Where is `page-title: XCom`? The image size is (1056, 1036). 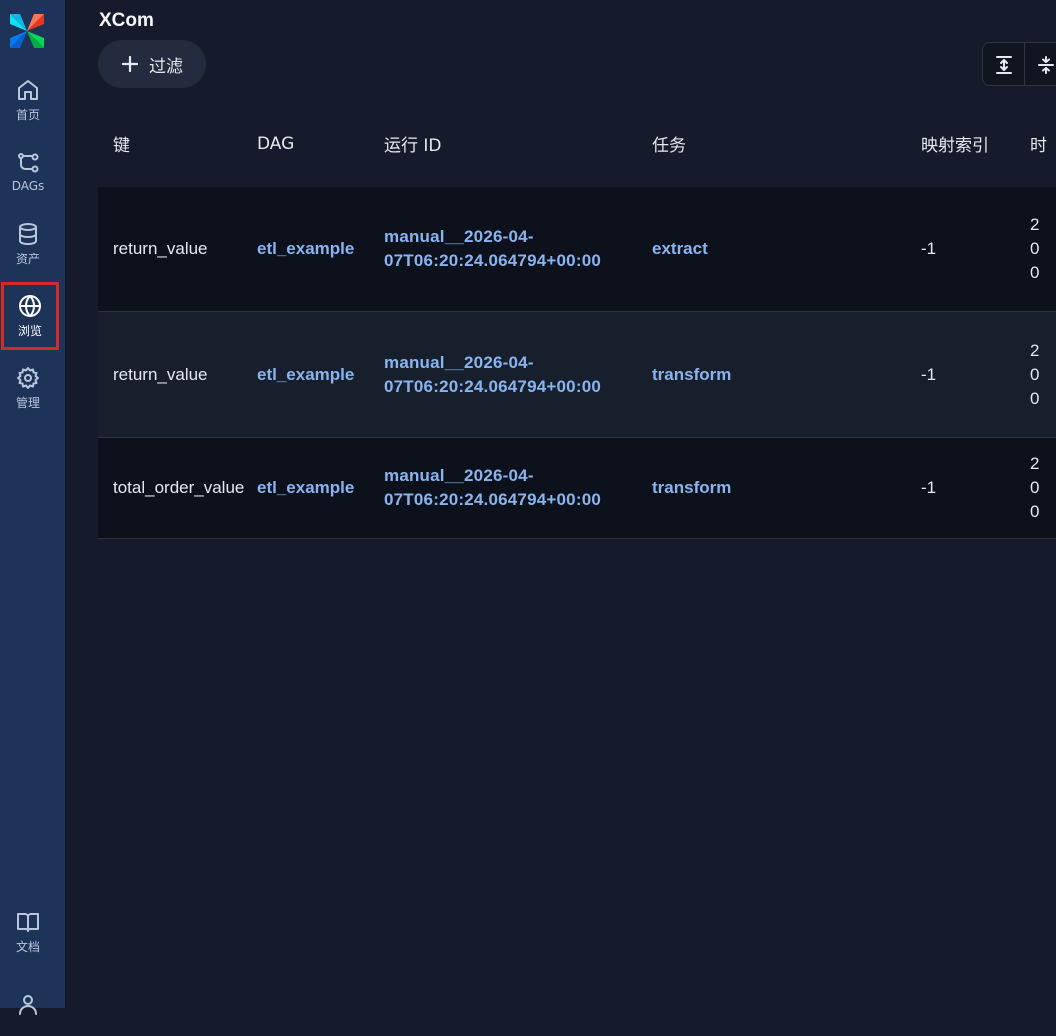
page-title: XCom is located at coordinates (126, 20).